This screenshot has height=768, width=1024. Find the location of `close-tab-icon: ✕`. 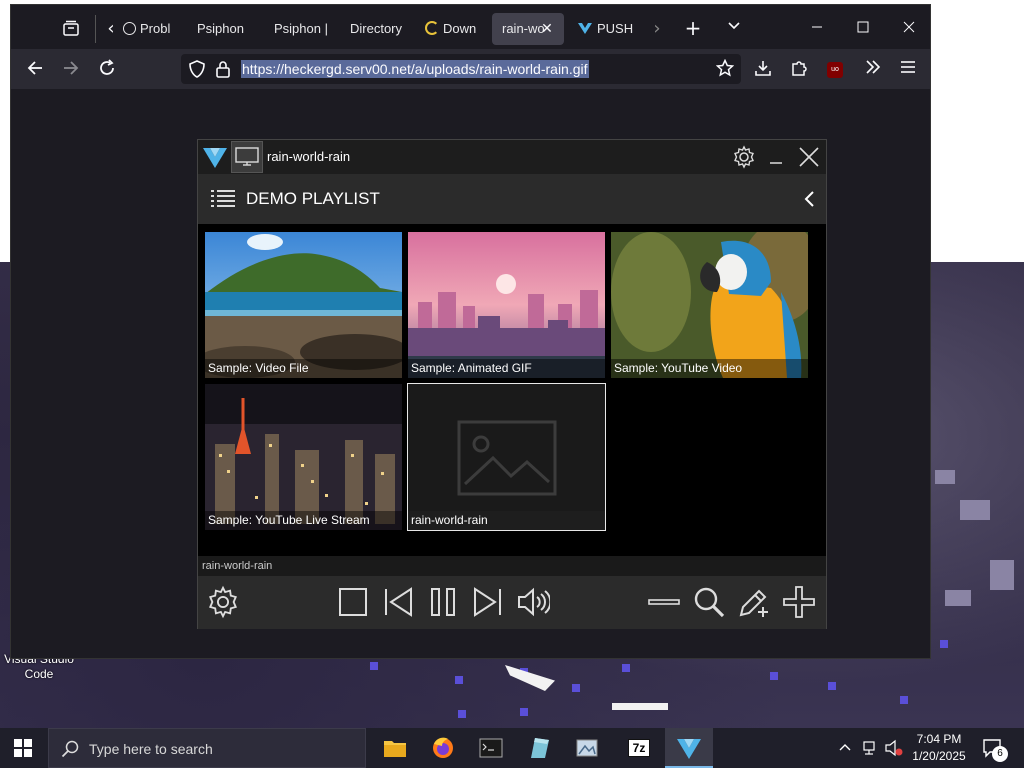

close-tab-icon: ✕ is located at coordinates (547, 29).